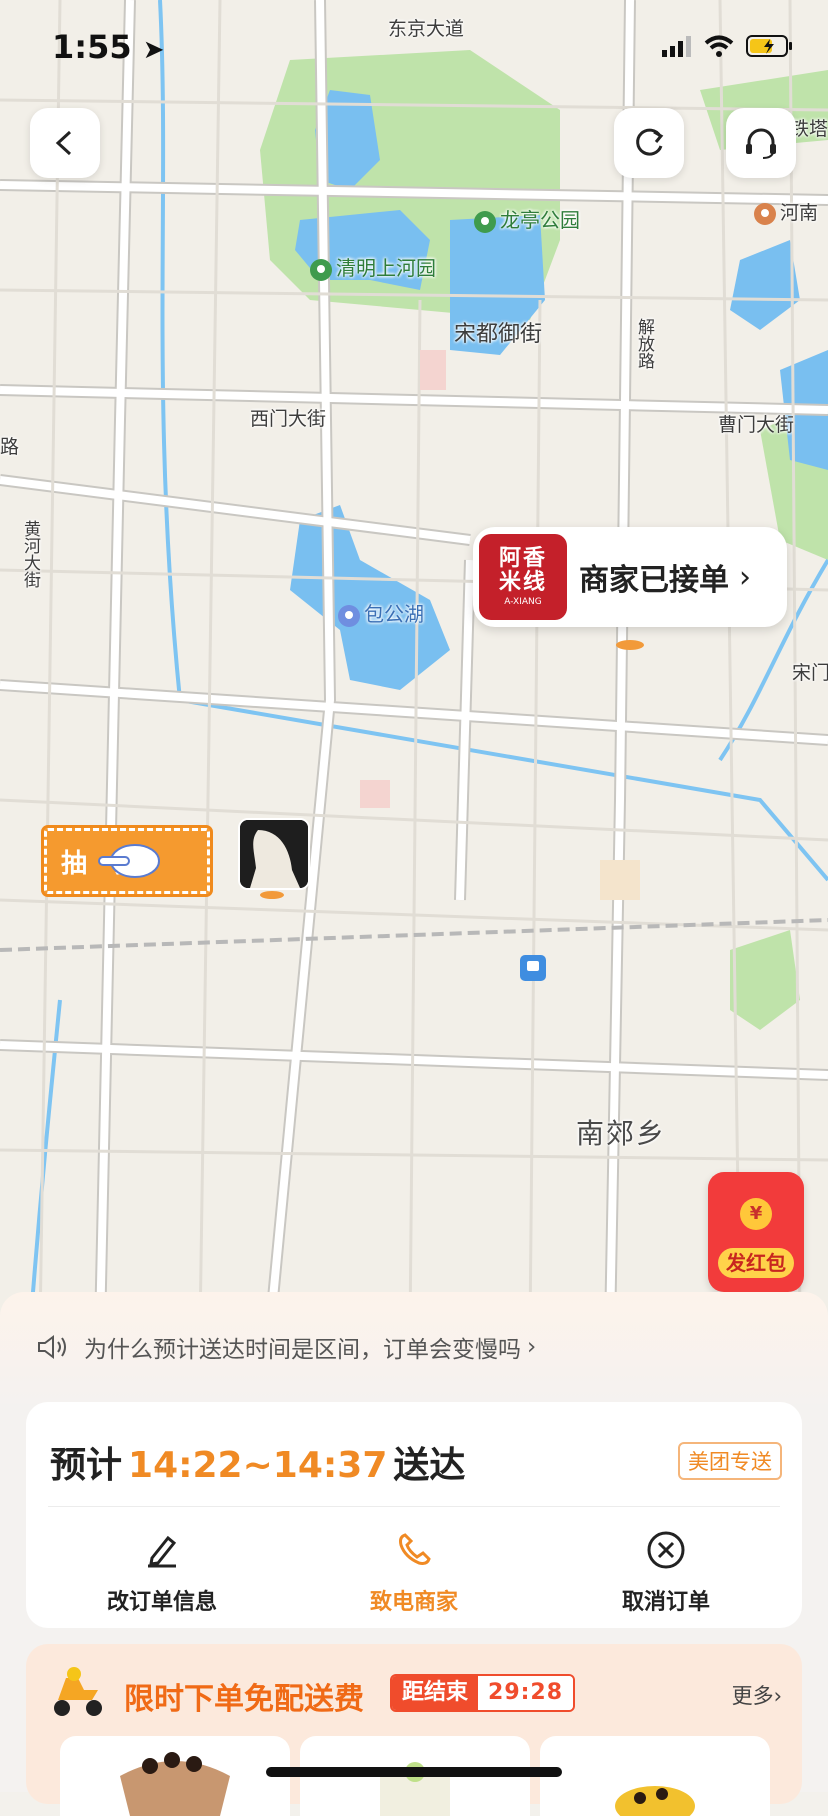  Describe the element at coordinates (756, 1263) in the screenshot. I see `red-packet-label: 发红包` at that location.